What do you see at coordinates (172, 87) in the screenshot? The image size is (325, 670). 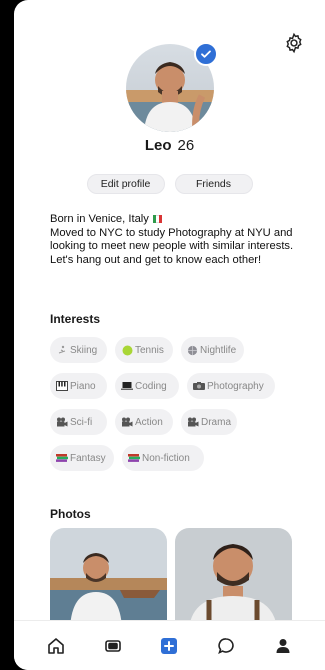 I see `profile-avatar` at bounding box center [172, 87].